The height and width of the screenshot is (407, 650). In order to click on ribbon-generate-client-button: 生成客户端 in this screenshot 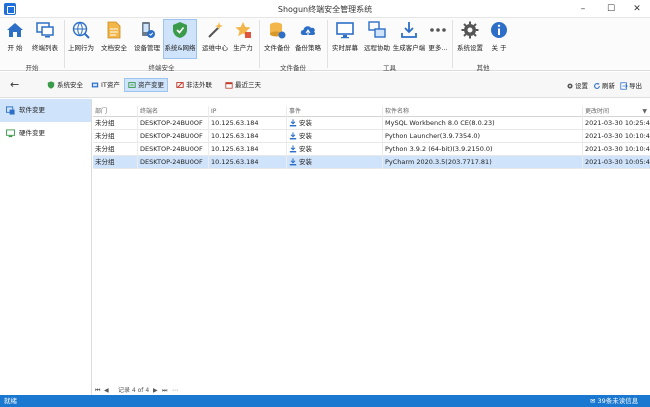, I will do `click(409, 39)`.